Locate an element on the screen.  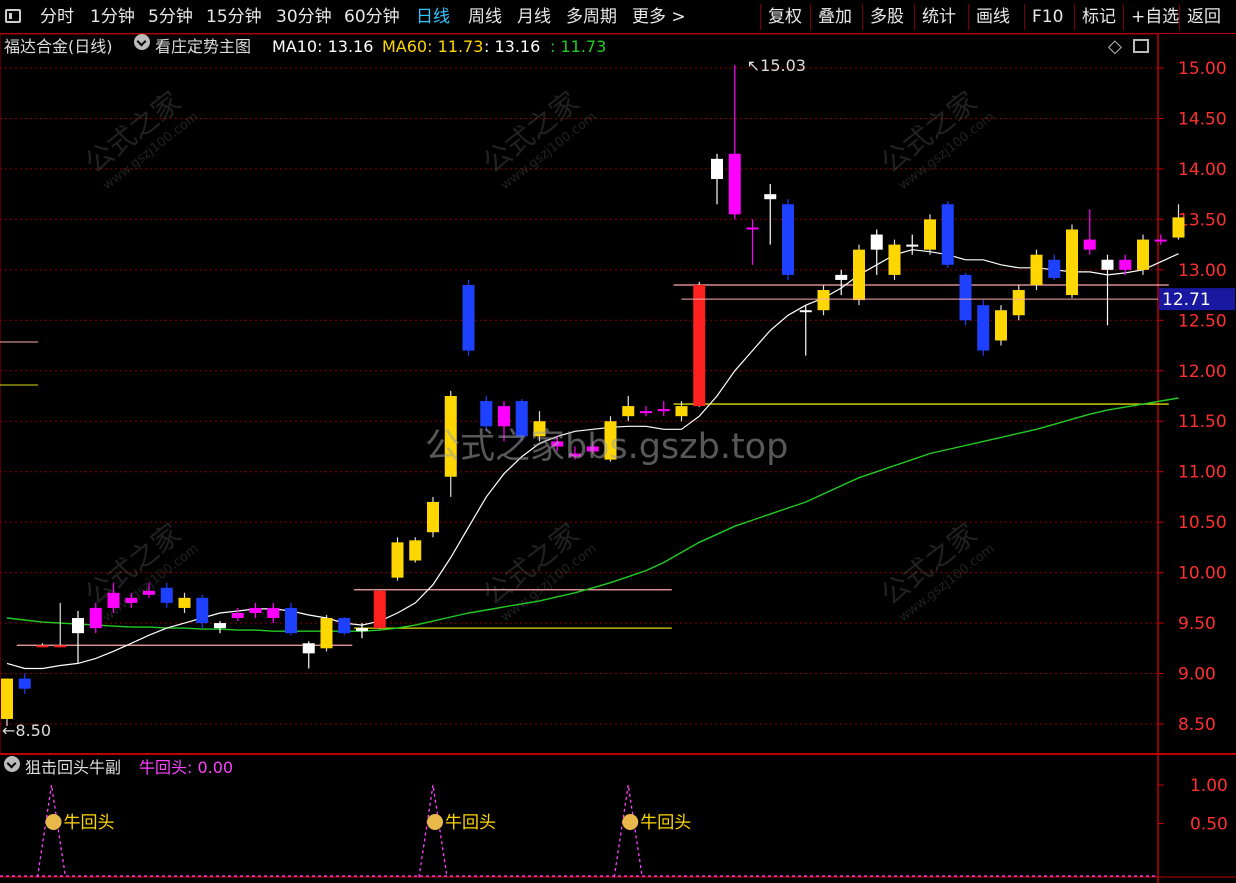
price-tick-label: 13.00 is located at coordinates (1202, 271).